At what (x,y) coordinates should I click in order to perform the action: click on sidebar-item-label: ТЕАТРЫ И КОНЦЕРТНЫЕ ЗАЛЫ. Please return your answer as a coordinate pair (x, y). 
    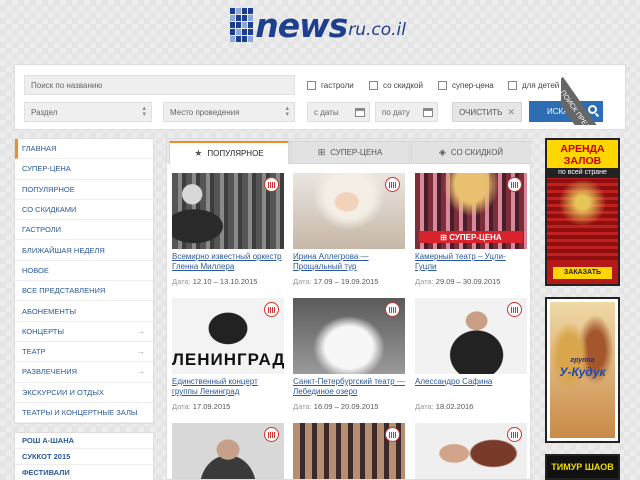
    Looking at the image, I should click on (80, 412).